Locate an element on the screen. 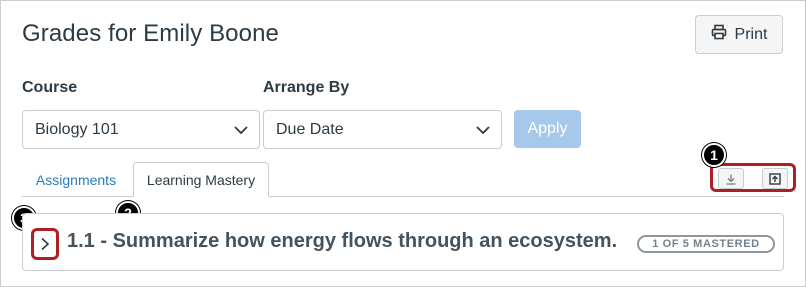 Image resolution: width=806 pixels, height=287 pixels. callout-badge-1: 1 is located at coordinates (714, 155).